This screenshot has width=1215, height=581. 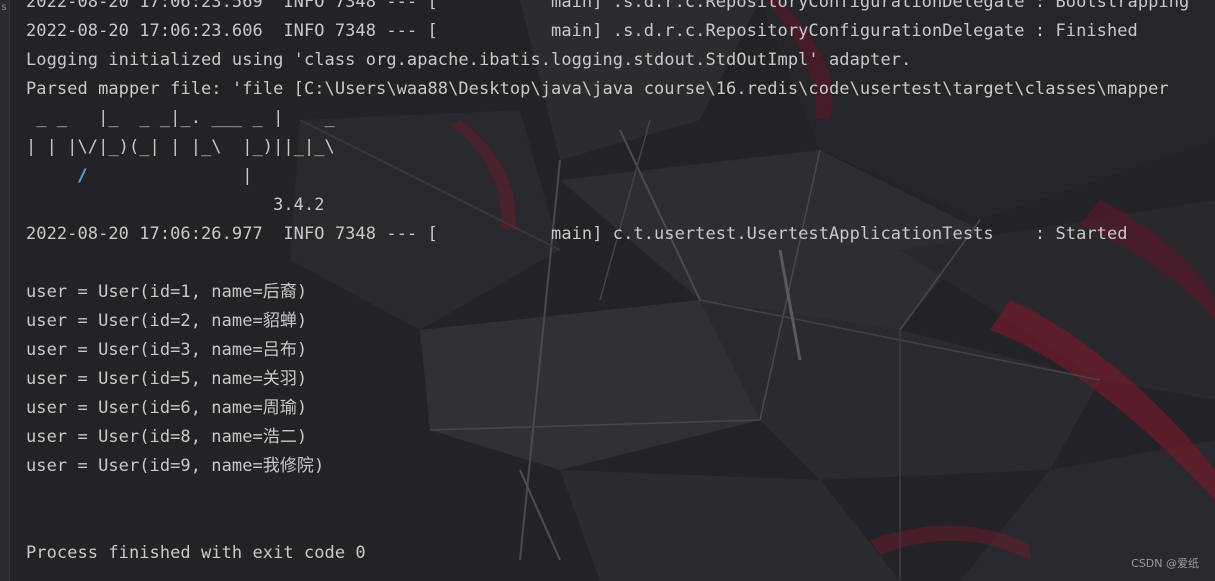 What do you see at coordinates (175, 205) in the screenshot?
I see `banner-version: 3.4.2` at bounding box center [175, 205].